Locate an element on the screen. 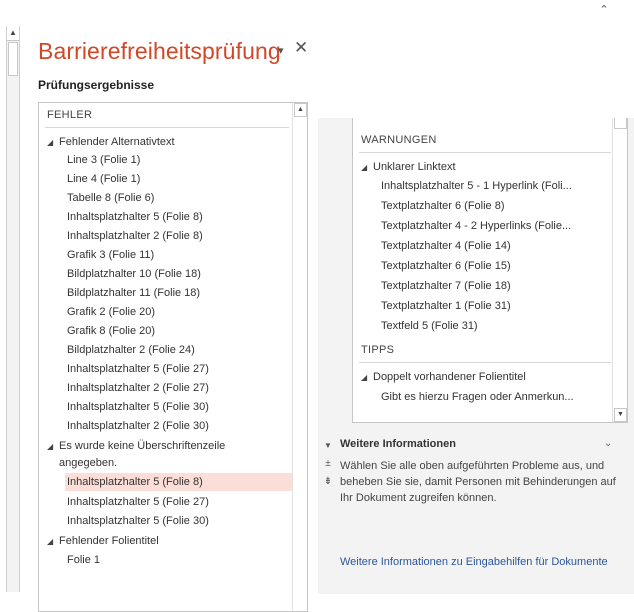 This screenshot has width=634, height=612. close-icon: ✕ is located at coordinates (301, 48).